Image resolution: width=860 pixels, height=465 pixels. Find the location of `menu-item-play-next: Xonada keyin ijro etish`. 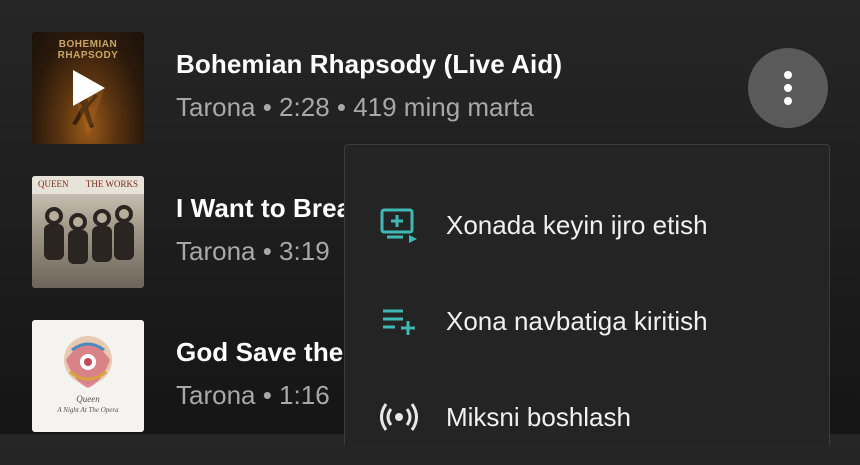

menu-item-play-next: Xonada keyin ijro etish is located at coordinates (587, 225).